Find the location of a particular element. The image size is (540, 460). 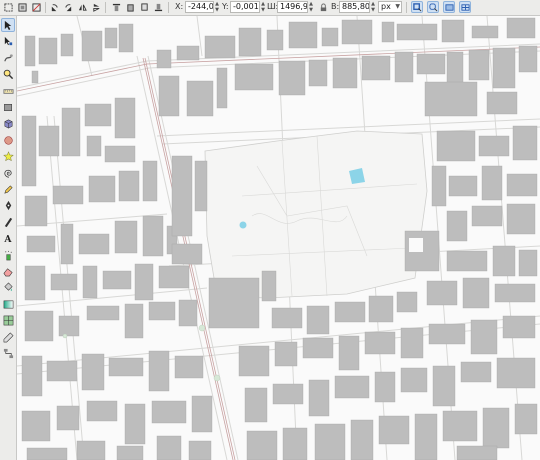

tool-tweak-button is located at coordinates (8, 58).